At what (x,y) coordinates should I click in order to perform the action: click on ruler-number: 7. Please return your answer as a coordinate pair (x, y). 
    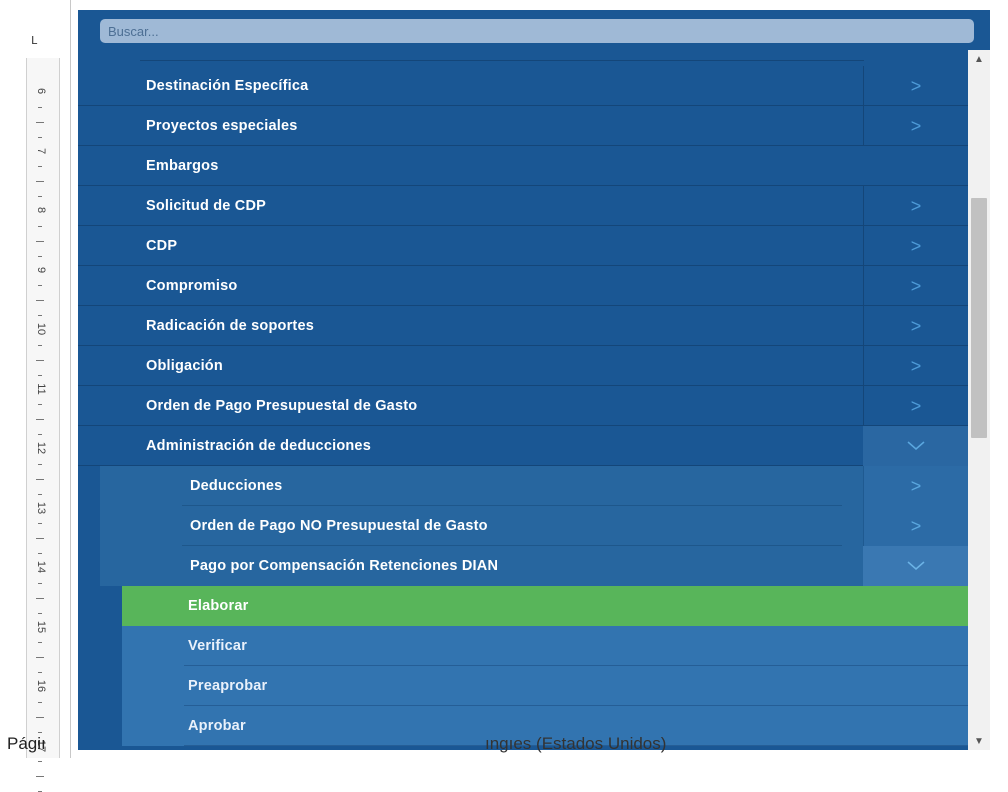
    Looking at the image, I should click on (41, 150).